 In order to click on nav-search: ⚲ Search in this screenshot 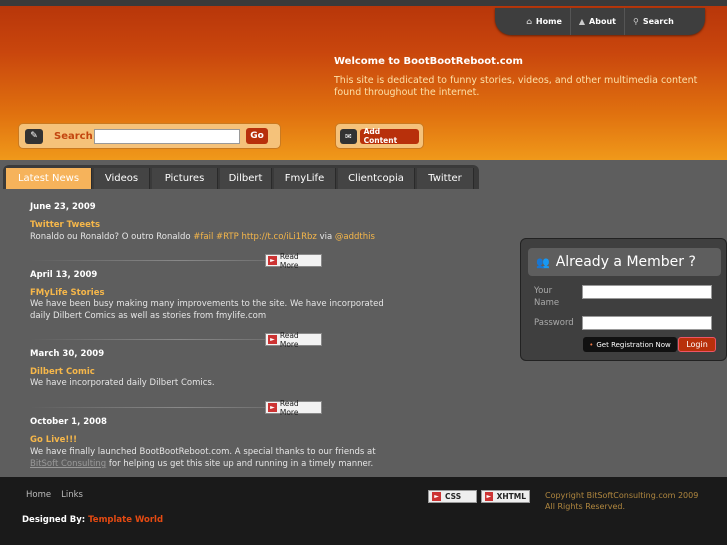, I will do `click(653, 21)`.